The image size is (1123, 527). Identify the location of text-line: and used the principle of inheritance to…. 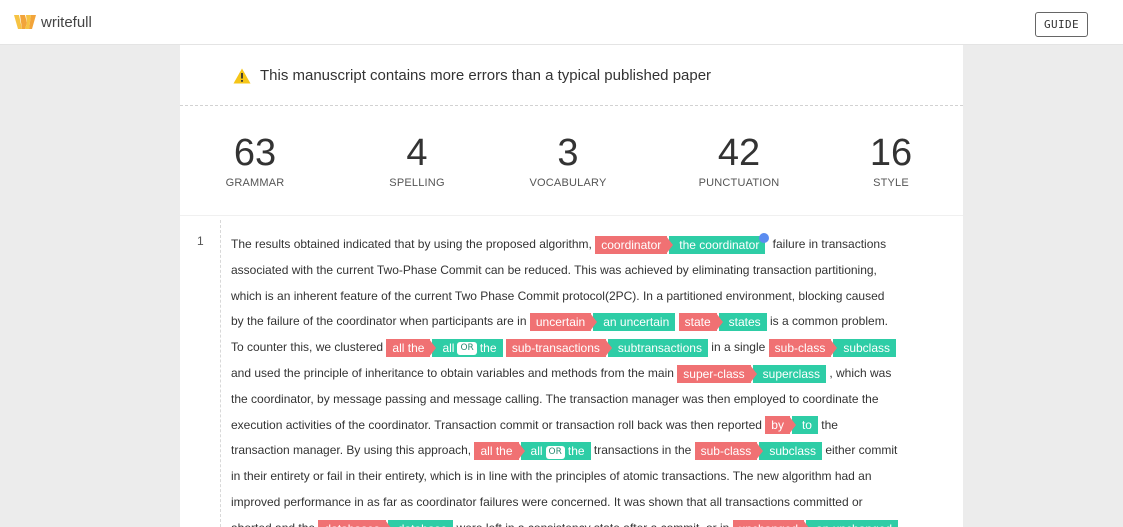
(561, 373).